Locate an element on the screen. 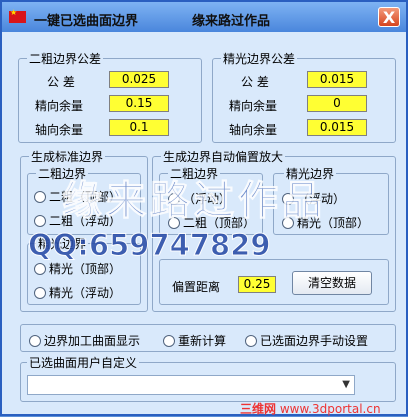 This screenshot has width=408, height=417. rough-axial-field: 0.1 is located at coordinates (139, 127).